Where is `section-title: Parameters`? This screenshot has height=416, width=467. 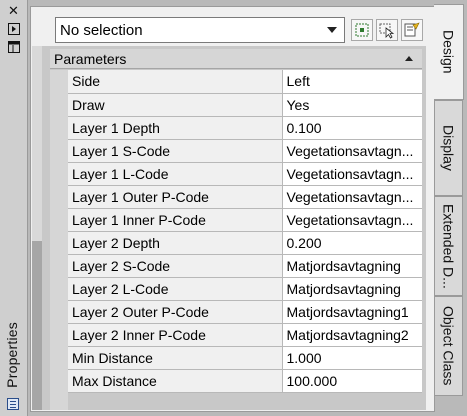 section-title: Parameters is located at coordinates (90, 58).